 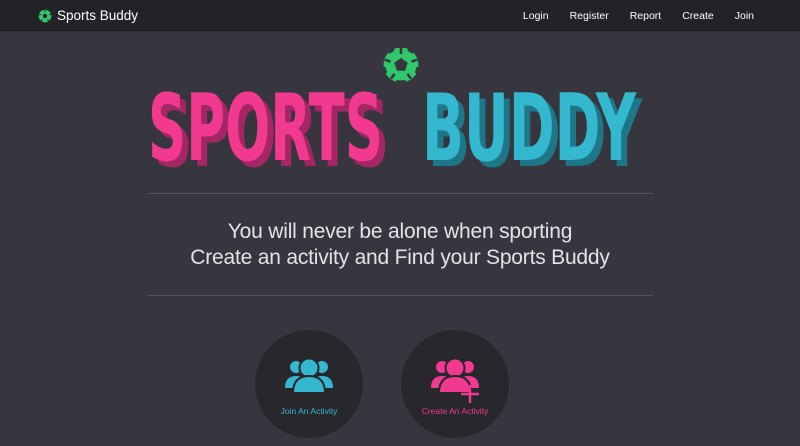 I want to click on top-divider, so click(x=400, y=193).